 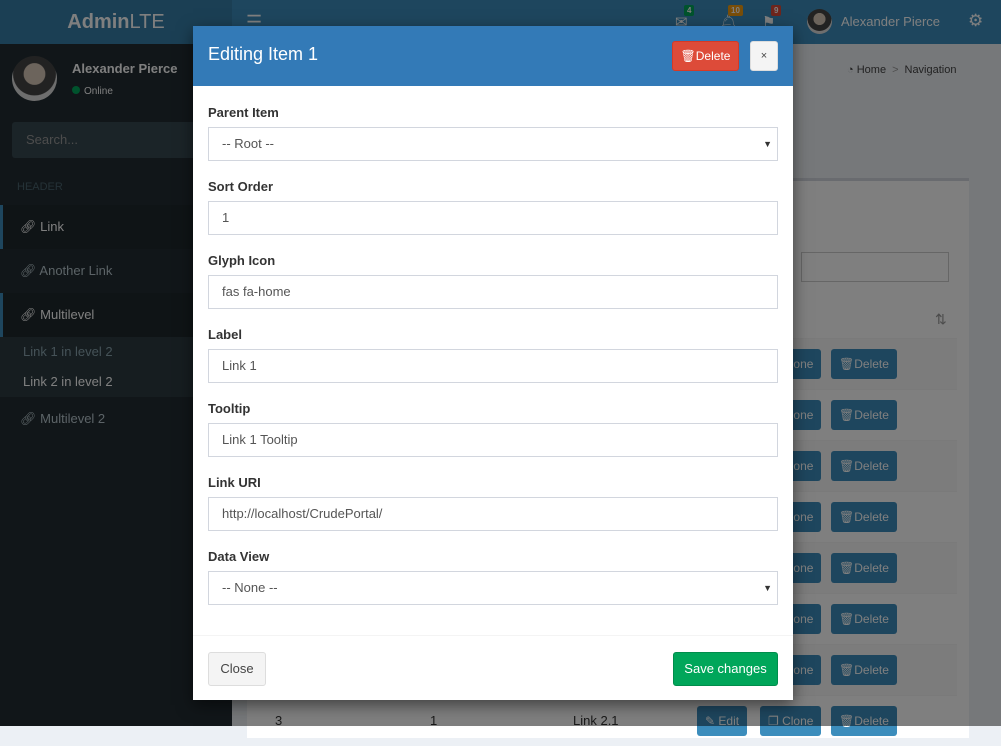 I want to click on tooltip-label: Tooltip, so click(x=229, y=408).